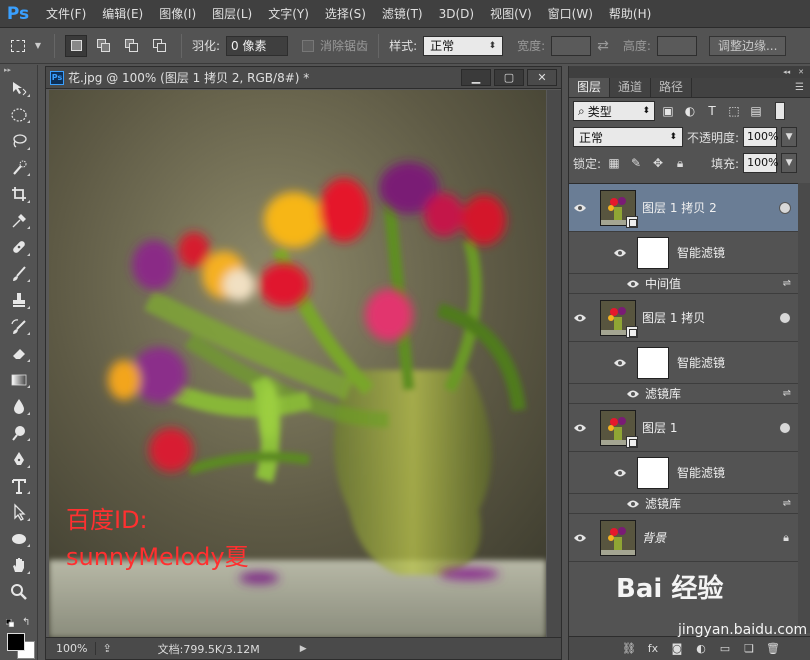 This screenshot has width=810, height=660. Describe the element at coordinates (122, 14) in the screenshot. I see `menu-edit: 编辑(E)` at that location.